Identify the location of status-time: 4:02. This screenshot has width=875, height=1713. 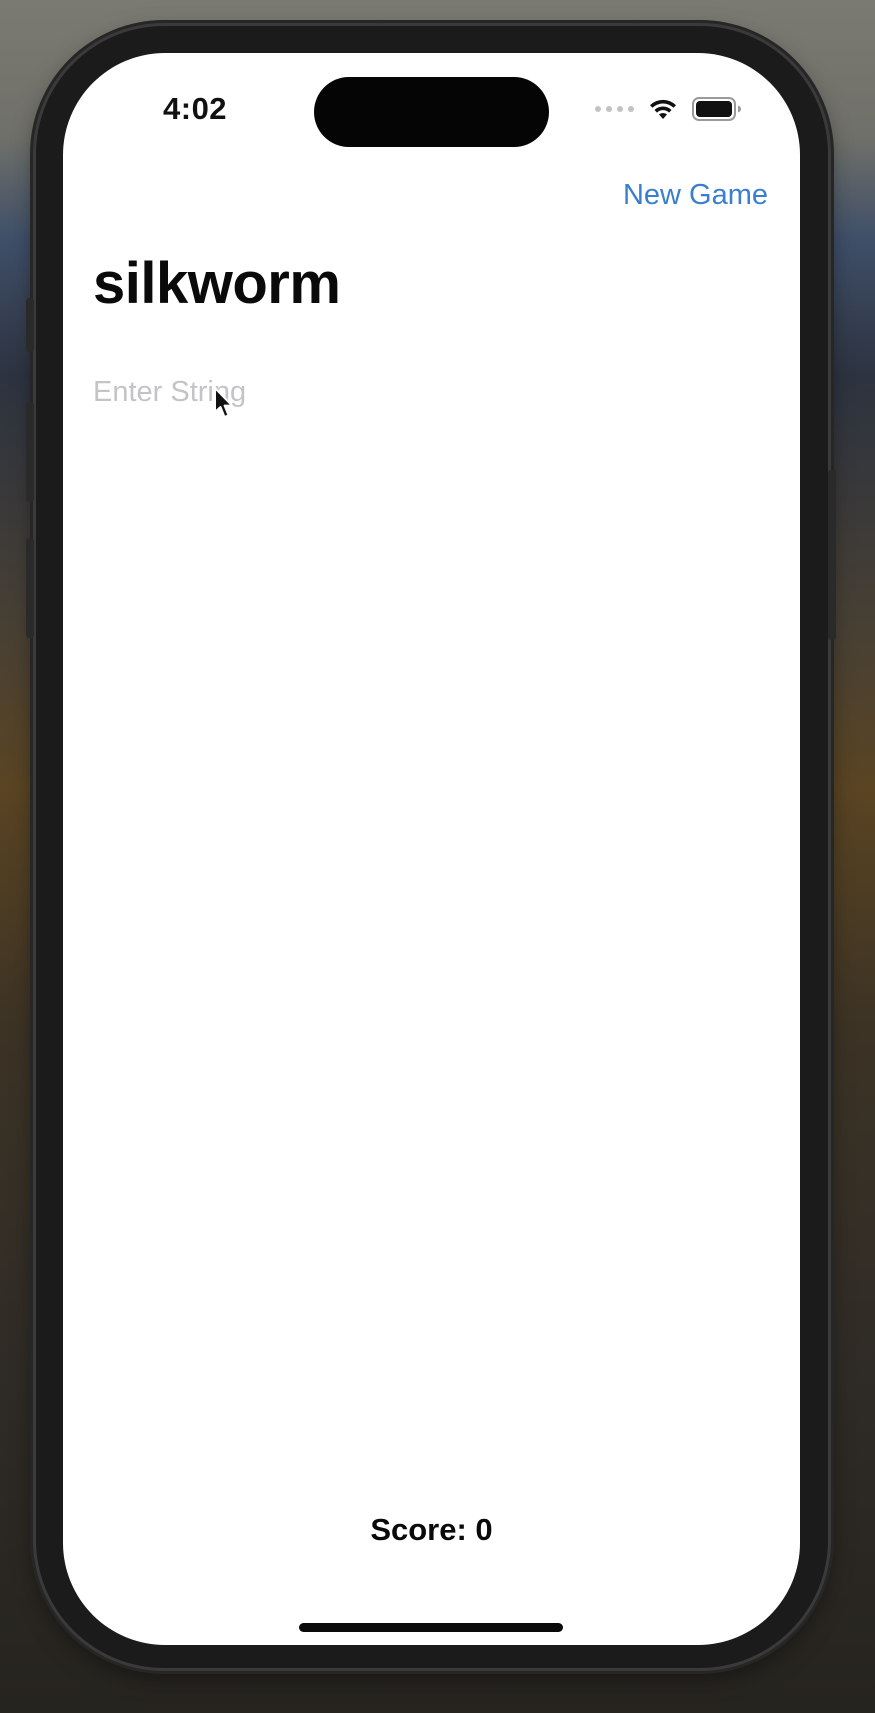
(195, 108).